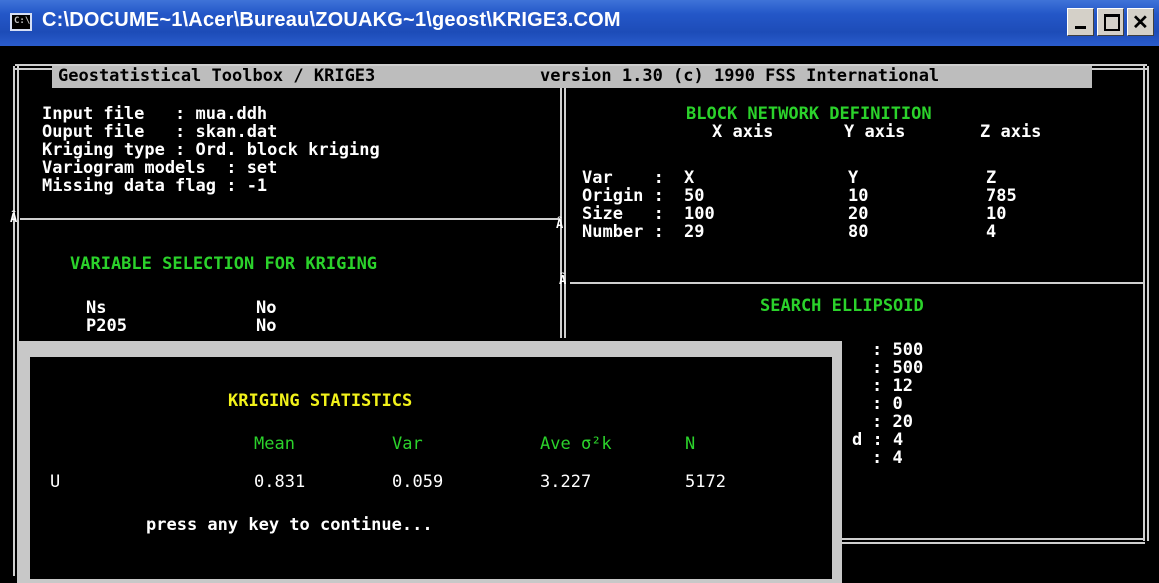  What do you see at coordinates (878, 440) in the screenshot?
I see `search-ellipsoid-value: d : 4` at bounding box center [878, 440].